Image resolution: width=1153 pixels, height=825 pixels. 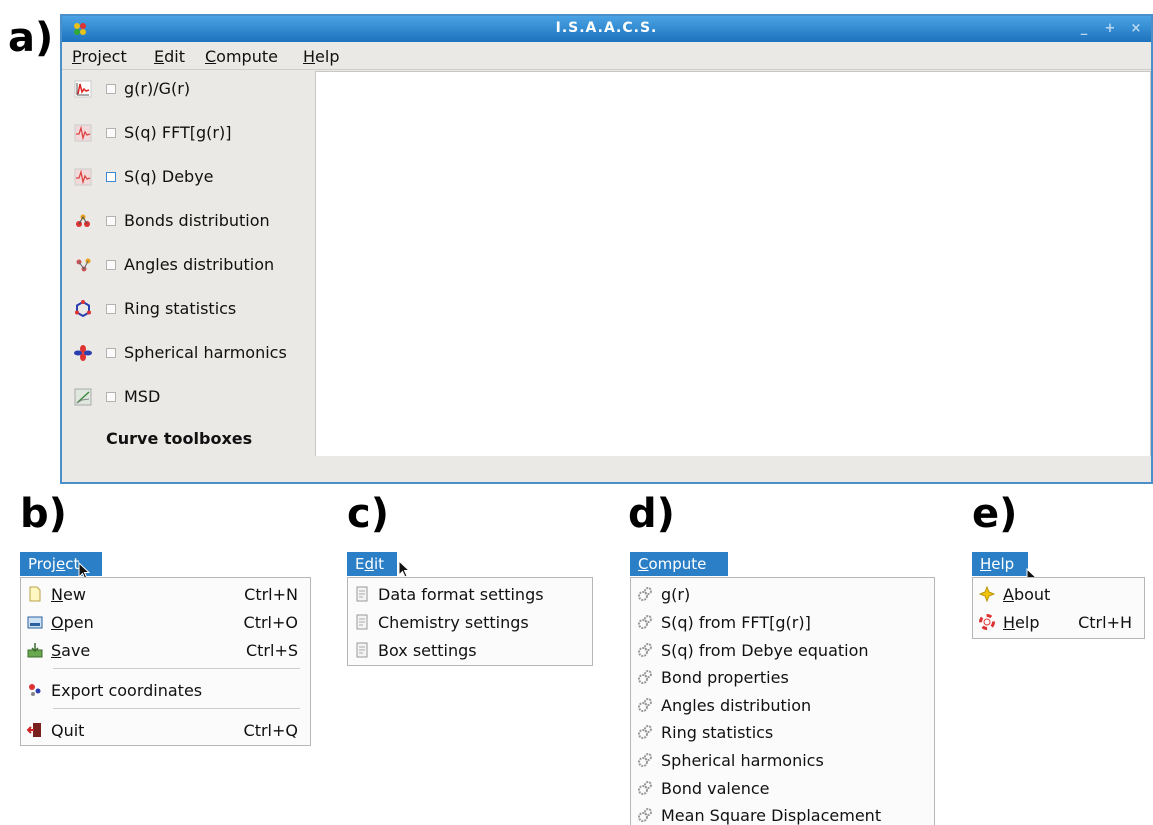 What do you see at coordinates (67, 730) in the screenshot?
I see `menu-item-label: Quit` at bounding box center [67, 730].